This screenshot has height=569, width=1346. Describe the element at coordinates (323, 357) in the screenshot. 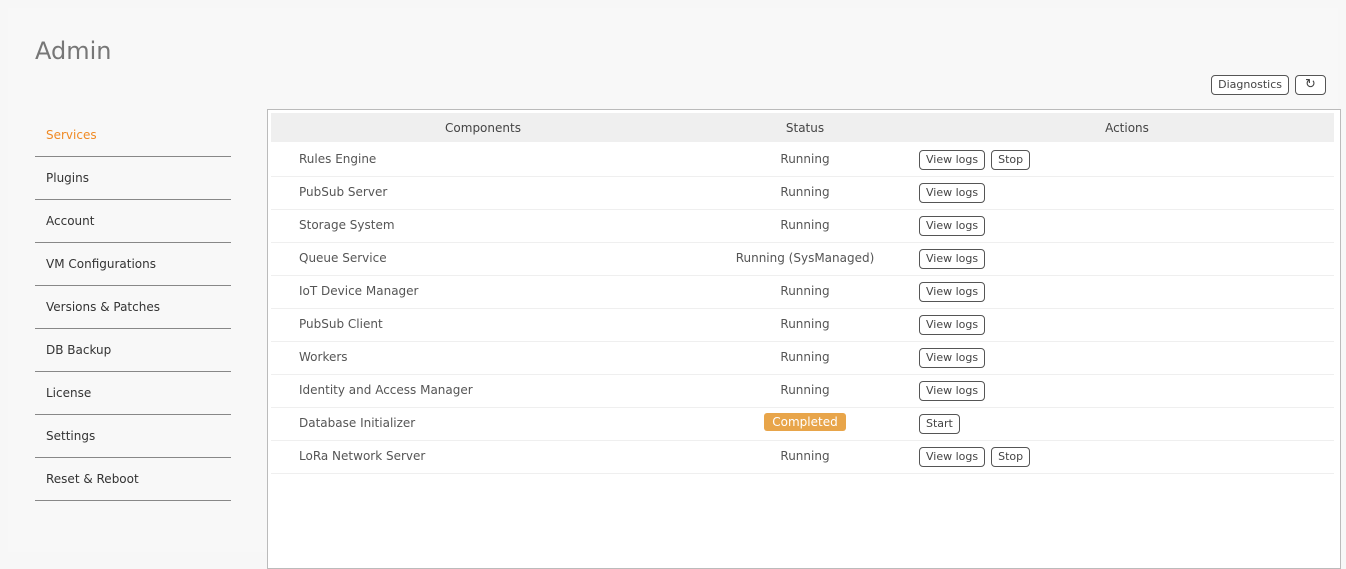

I see `component-name: Workers` at that location.